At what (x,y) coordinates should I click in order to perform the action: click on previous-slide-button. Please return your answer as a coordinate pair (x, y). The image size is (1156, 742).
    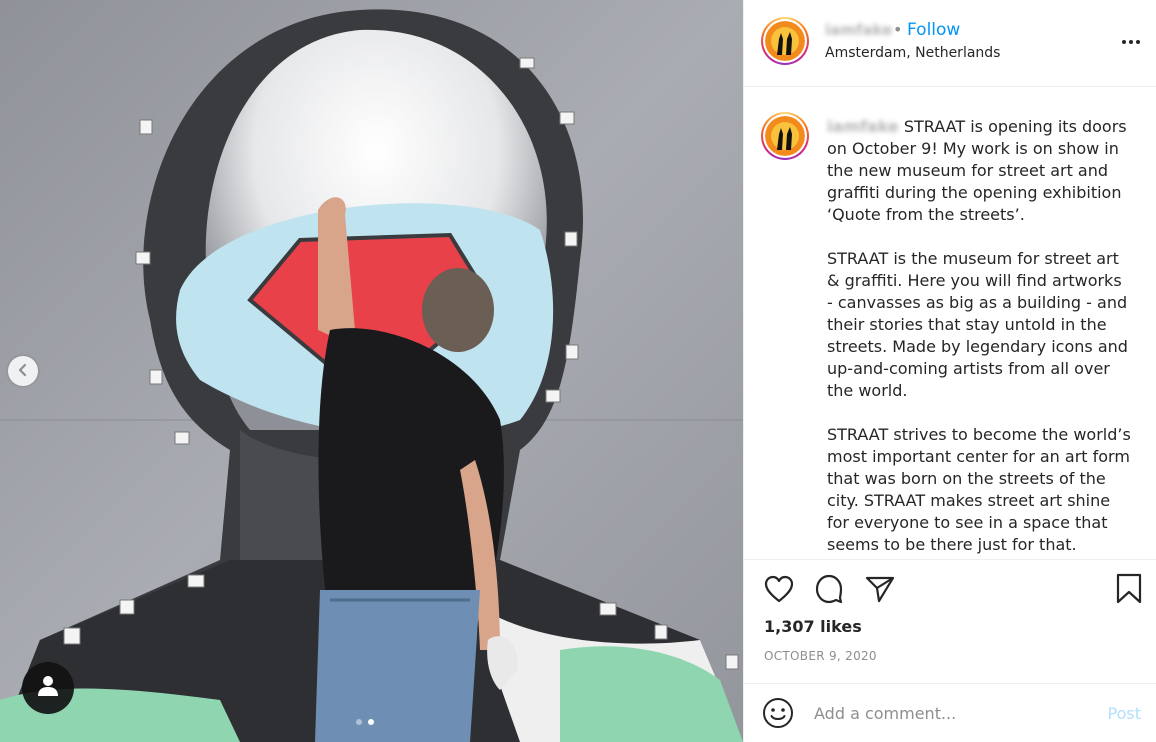
    Looking at the image, I should click on (23, 371).